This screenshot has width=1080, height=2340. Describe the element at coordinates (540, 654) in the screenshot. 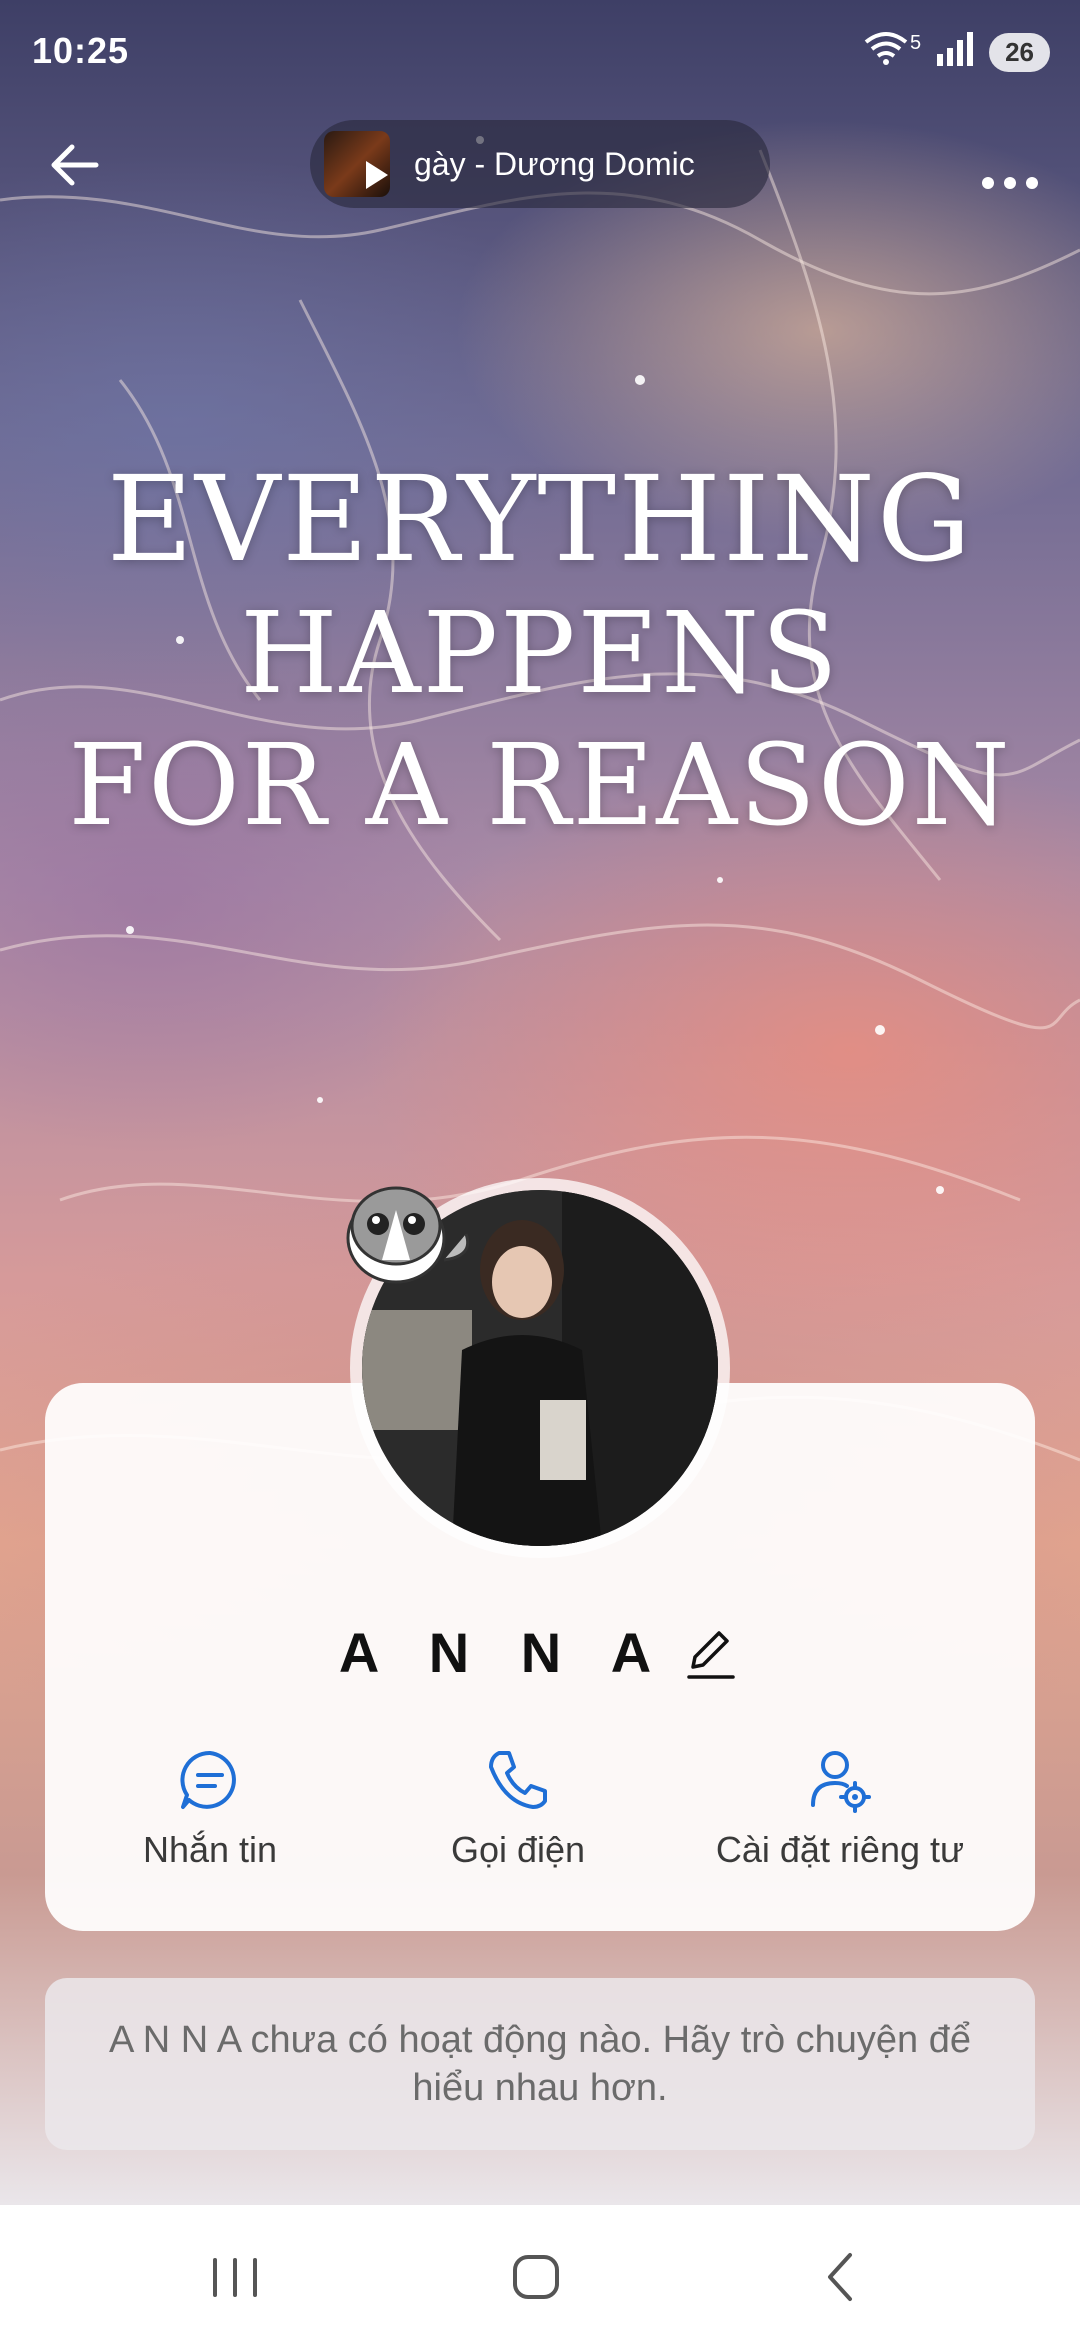

I see `cover-line-2: HAPPENS` at that location.